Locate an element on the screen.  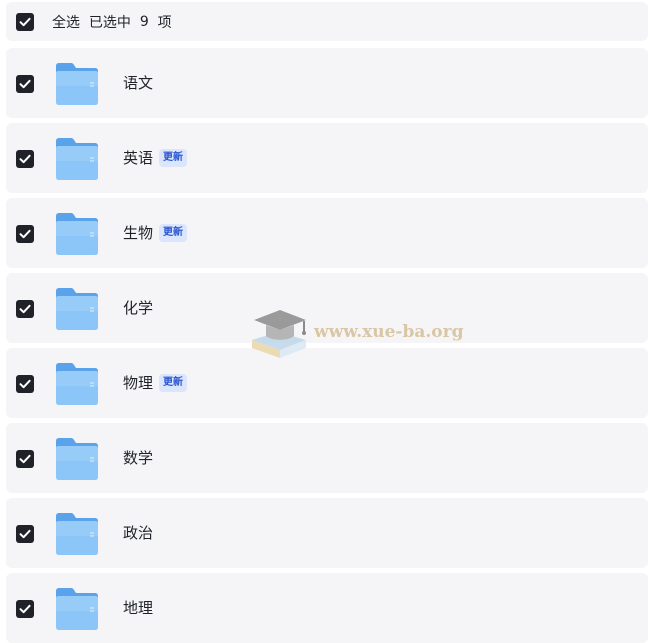
folder-name: 生物 is located at coordinates (138, 233).